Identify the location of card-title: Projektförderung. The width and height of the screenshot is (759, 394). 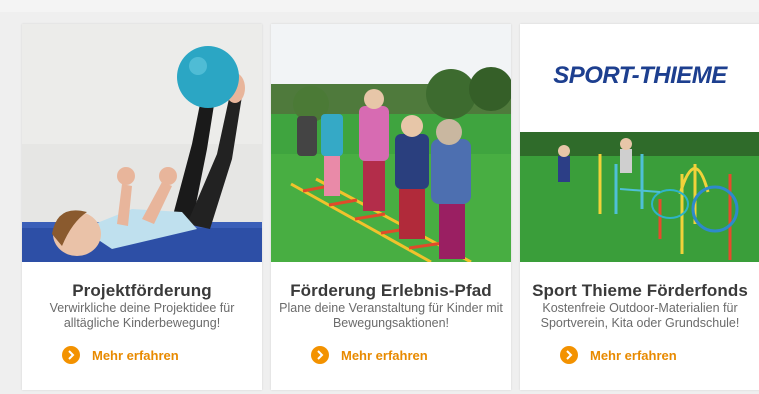
(142, 290).